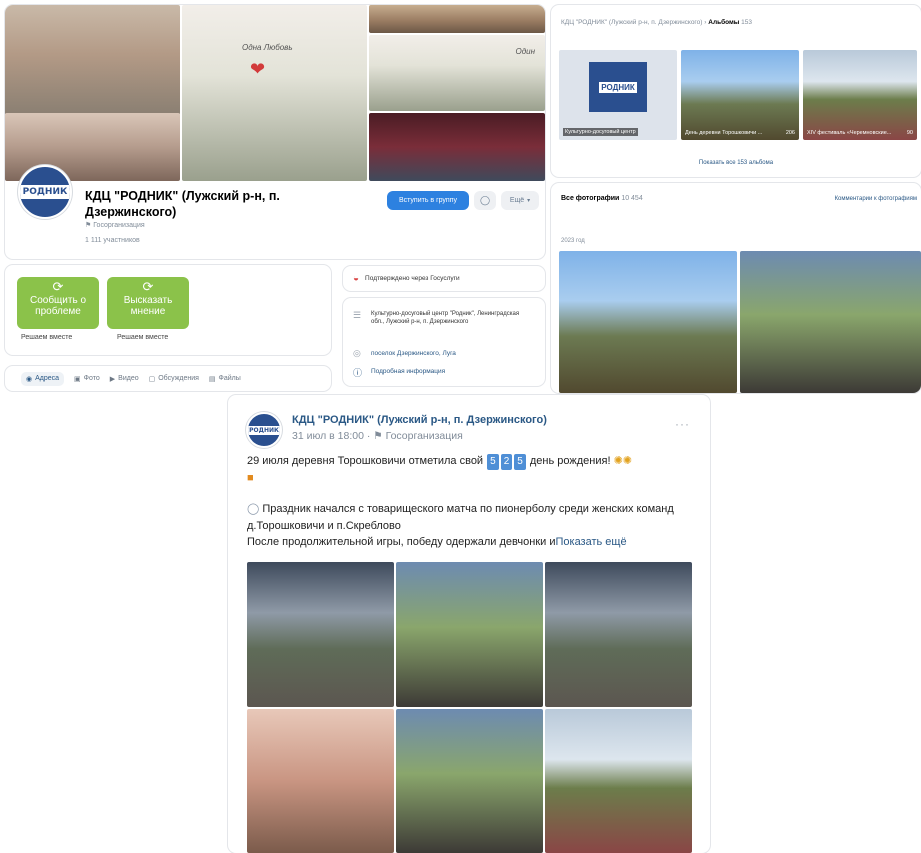 The height and width of the screenshot is (853, 921). What do you see at coordinates (357, 353) in the screenshot?
I see `location-icon: ◎` at bounding box center [357, 353].